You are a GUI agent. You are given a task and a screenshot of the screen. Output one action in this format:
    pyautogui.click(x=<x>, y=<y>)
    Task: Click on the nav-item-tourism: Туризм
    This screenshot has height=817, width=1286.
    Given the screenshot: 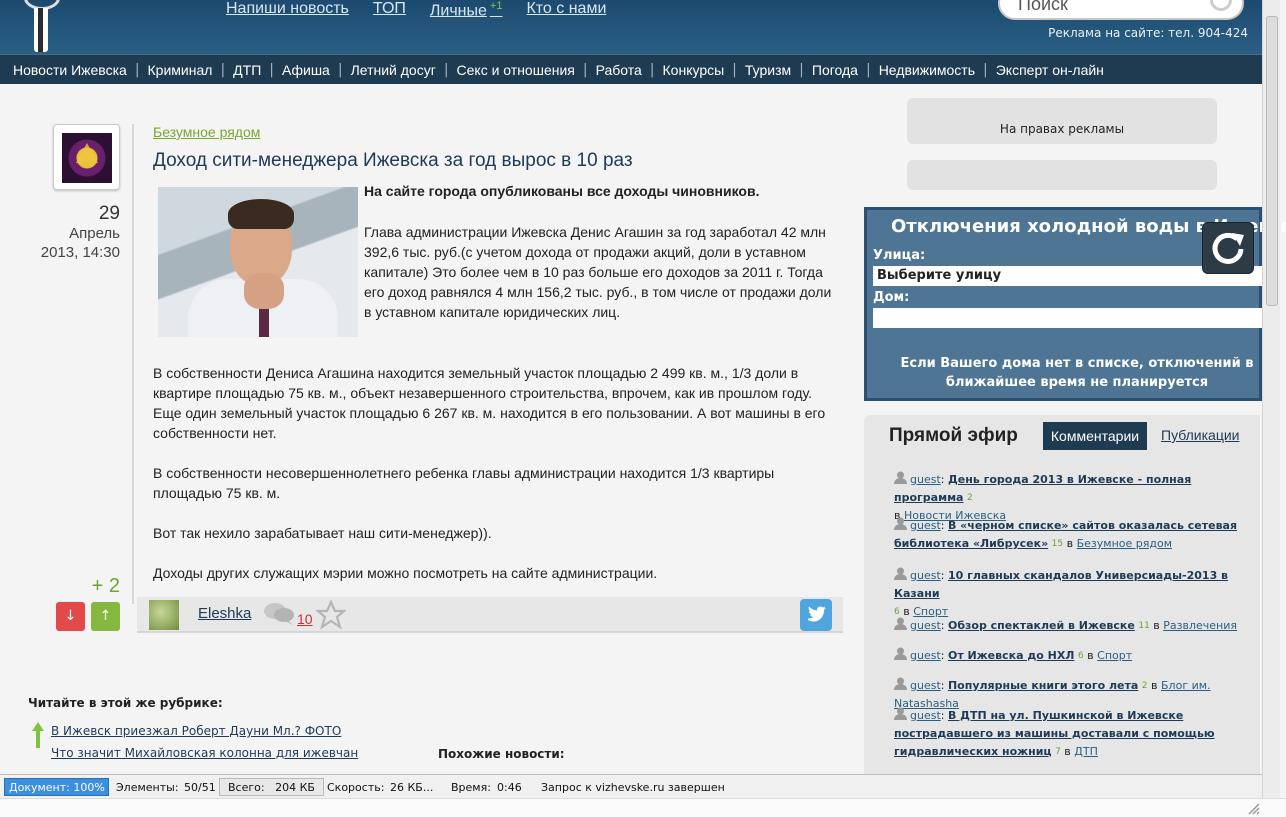 What is the action you would take?
    pyautogui.click(x=768, y=70)
    